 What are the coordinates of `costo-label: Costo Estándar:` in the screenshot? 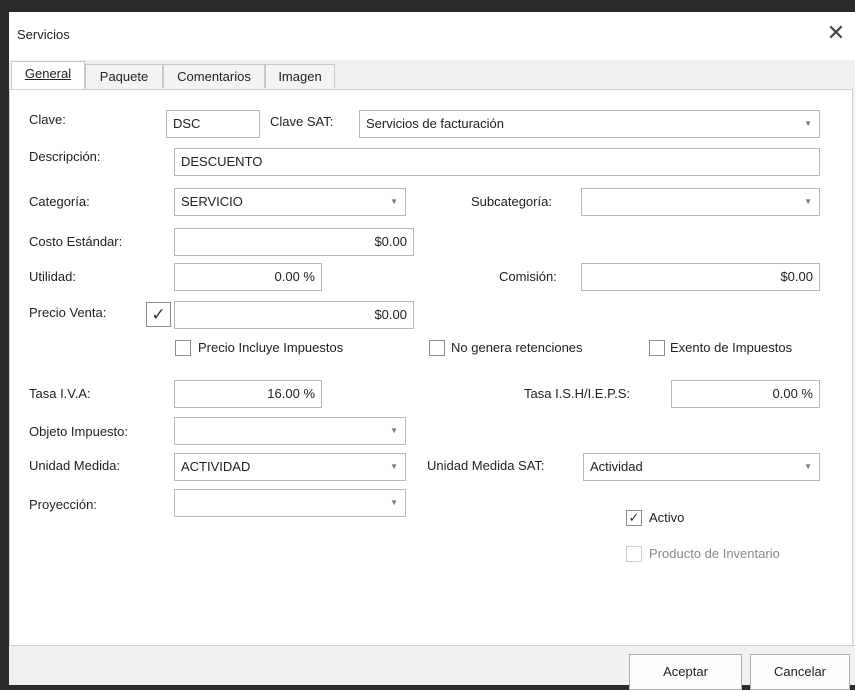 It's located at (76, 241).